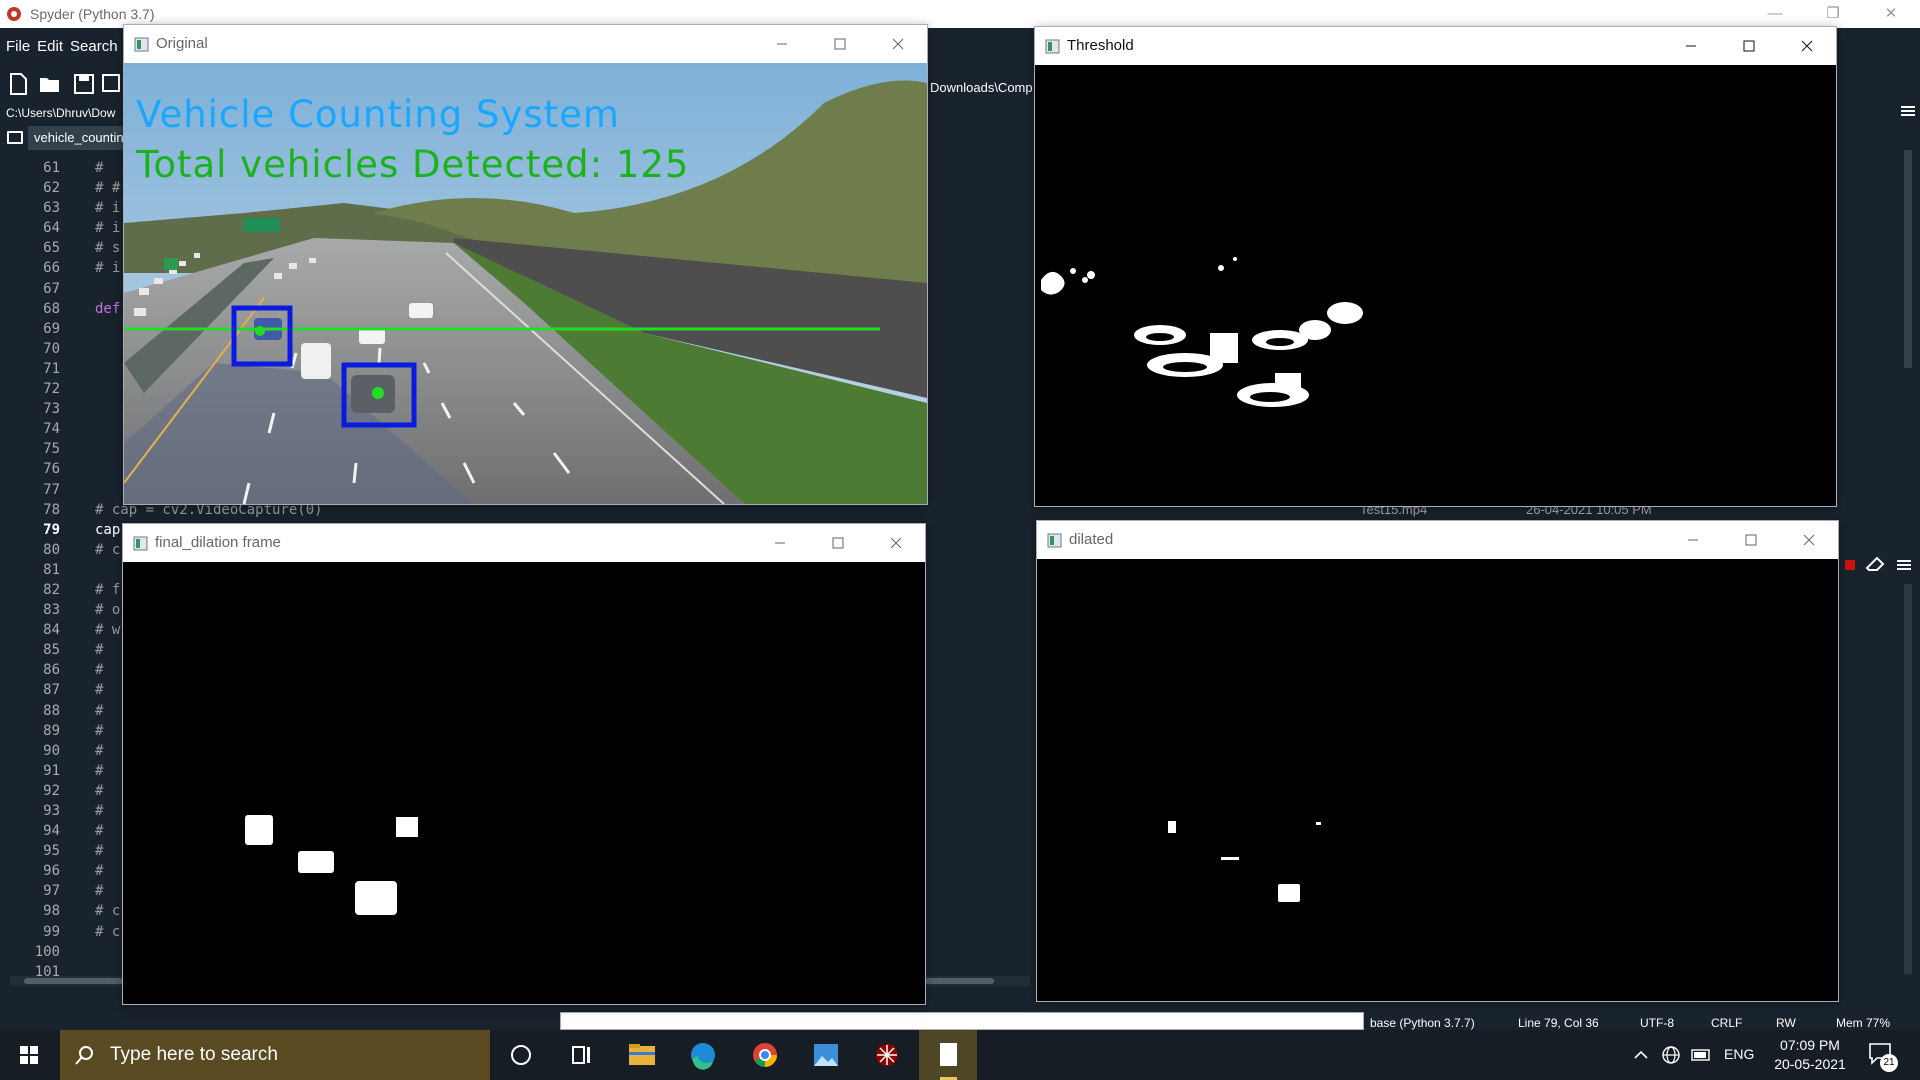 This screenshot has width=1920, height=1080. I want to click on threshold-window-title: Threshold, so click(1100, 45).